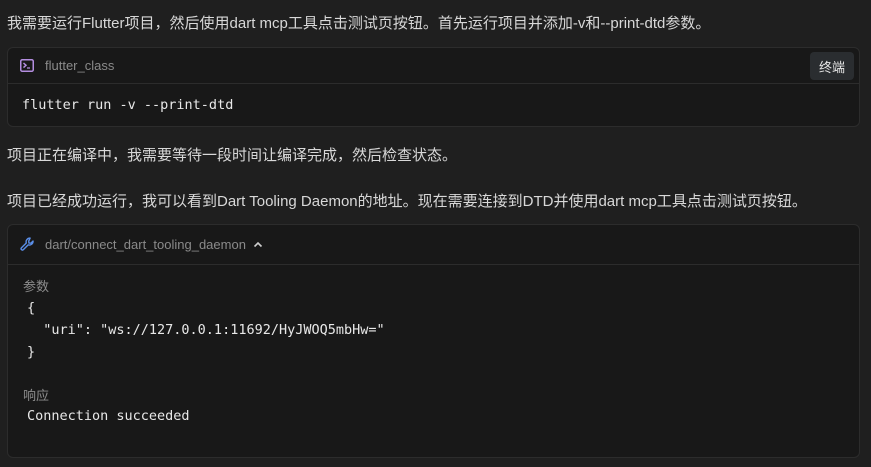 The height and width of the screenshot is (467, 871). I want to click on tool-call-title: dart/connect_dart_tooling_daemon, so click(145, 244).